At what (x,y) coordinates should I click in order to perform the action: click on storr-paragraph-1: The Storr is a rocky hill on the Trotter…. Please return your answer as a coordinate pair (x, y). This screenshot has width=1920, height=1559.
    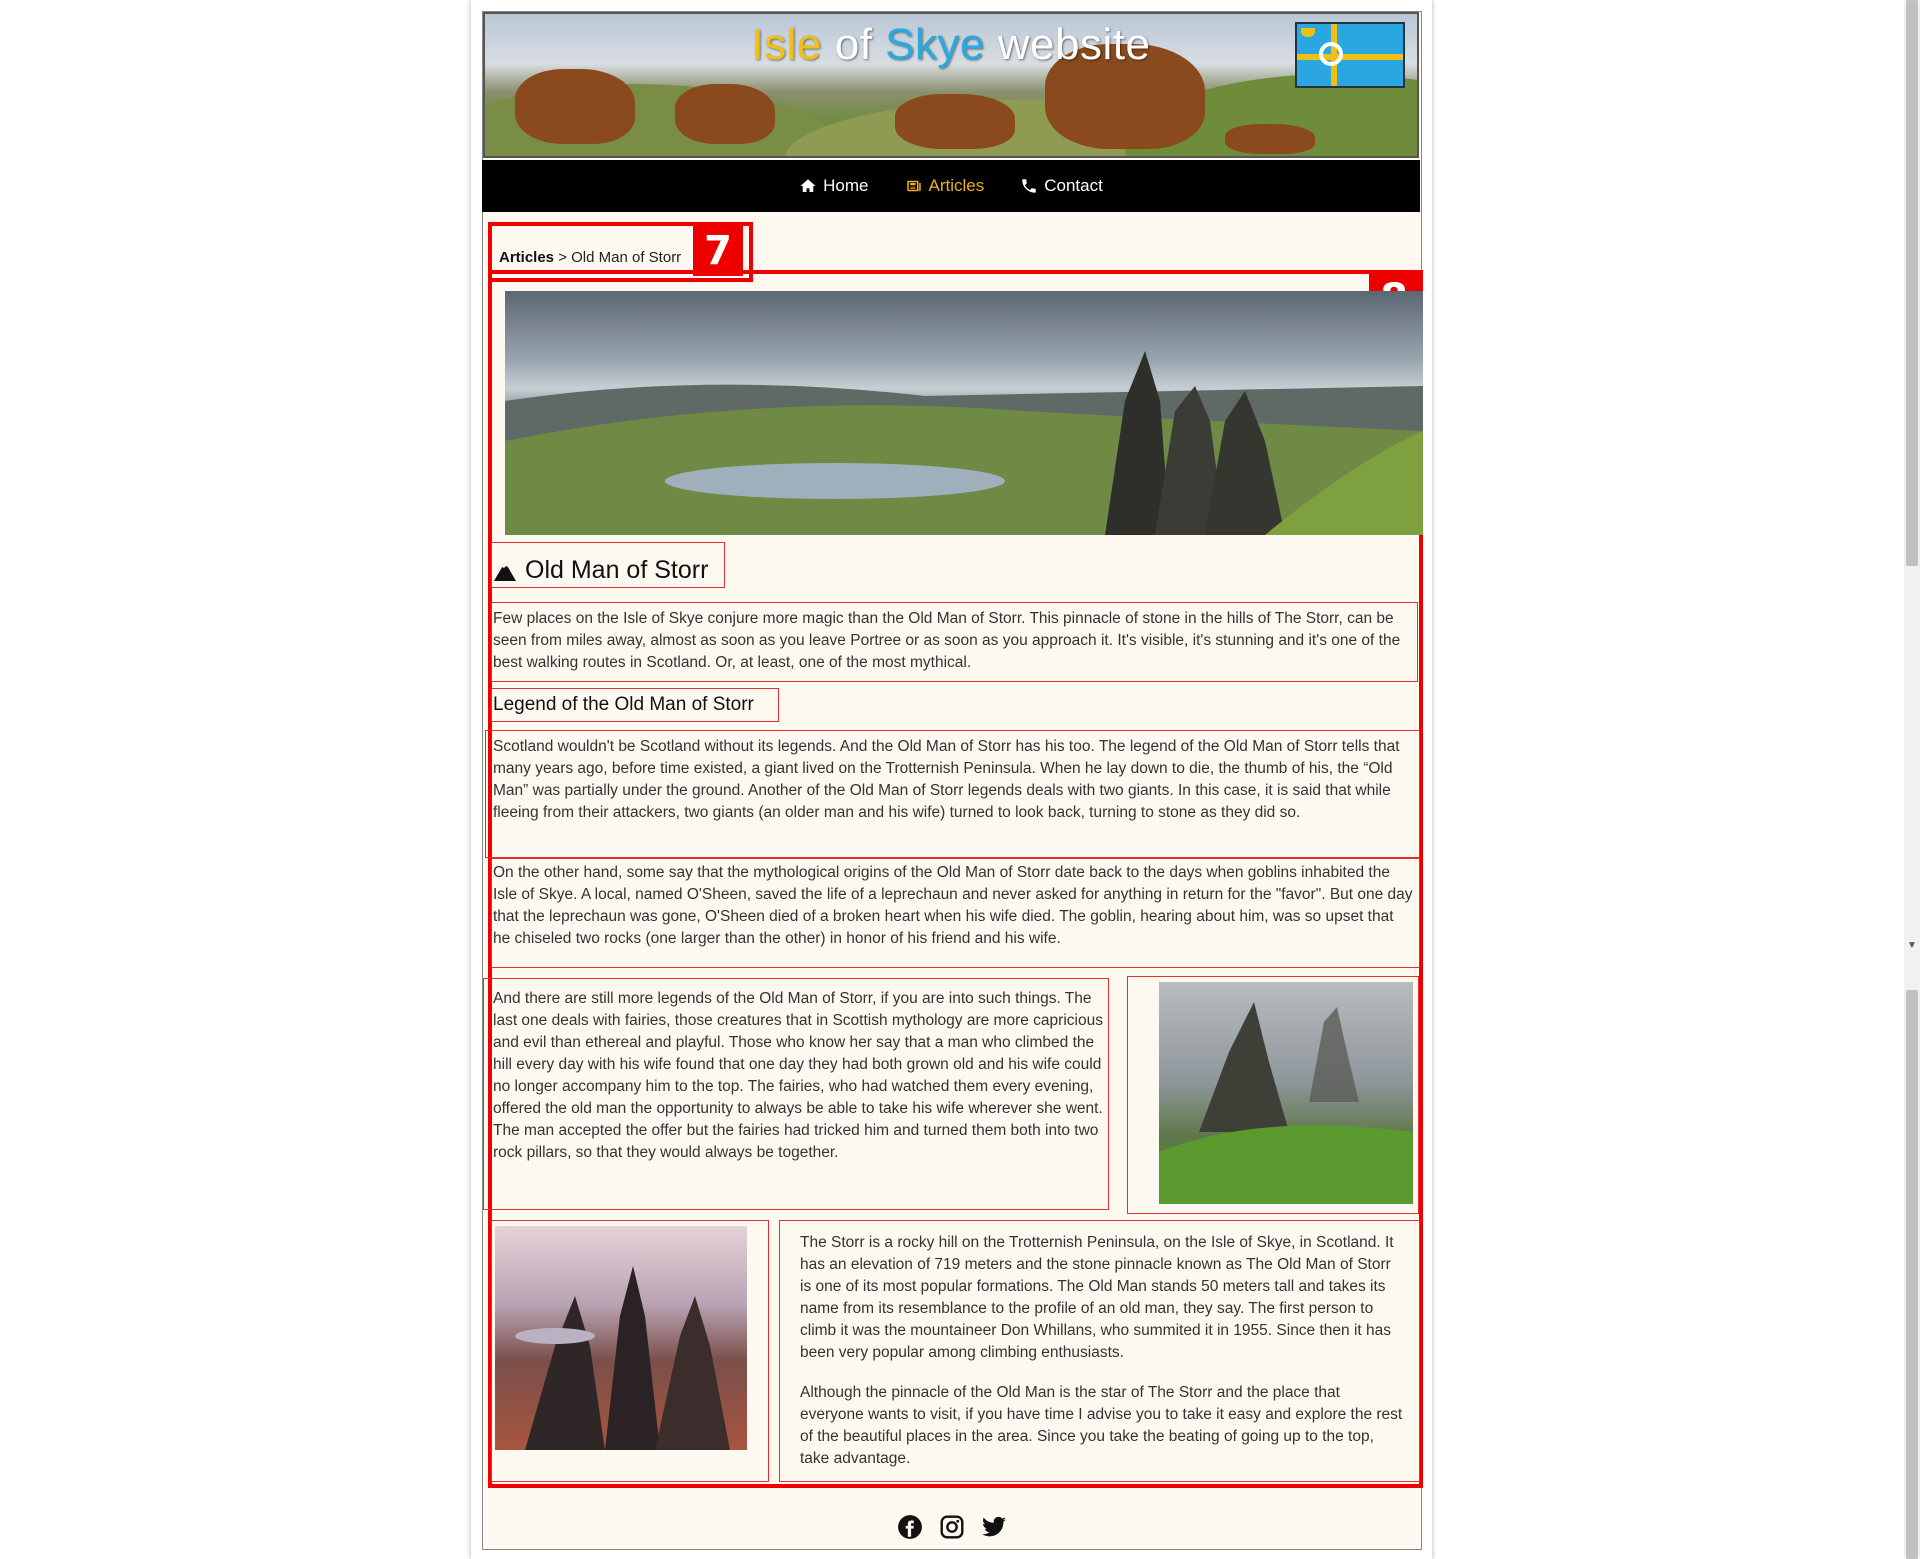
    Looking at the image, I should click on (1097, 1297).